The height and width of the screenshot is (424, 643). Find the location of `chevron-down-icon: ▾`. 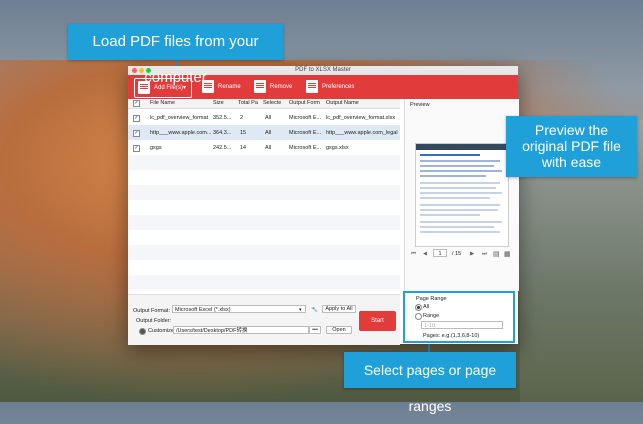

chevron-down-icon: ▾ is located at coordinates (300, 310).